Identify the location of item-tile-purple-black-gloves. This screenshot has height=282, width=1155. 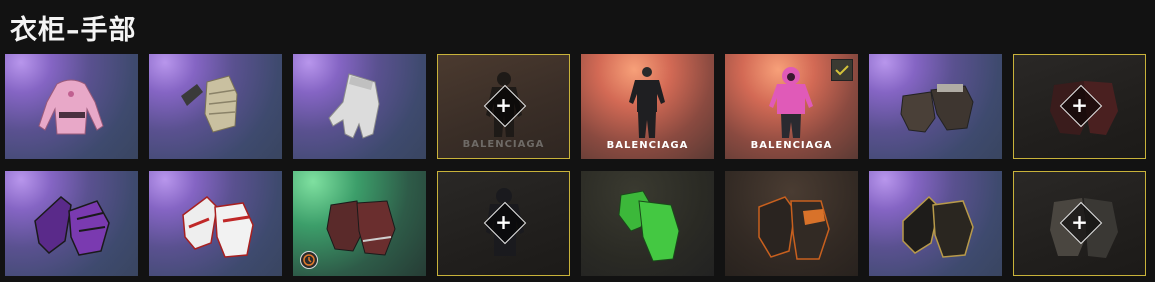
(71, 223).